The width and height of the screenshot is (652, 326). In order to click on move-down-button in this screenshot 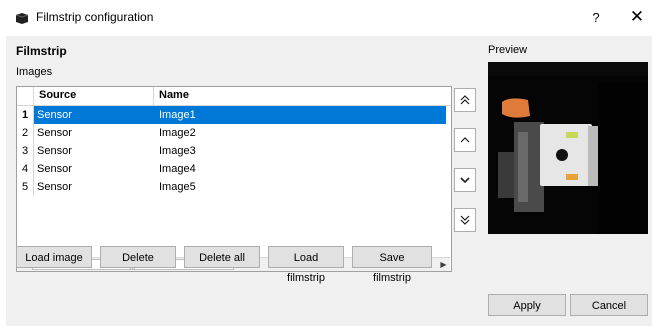, I will do `click(465, 180)`.